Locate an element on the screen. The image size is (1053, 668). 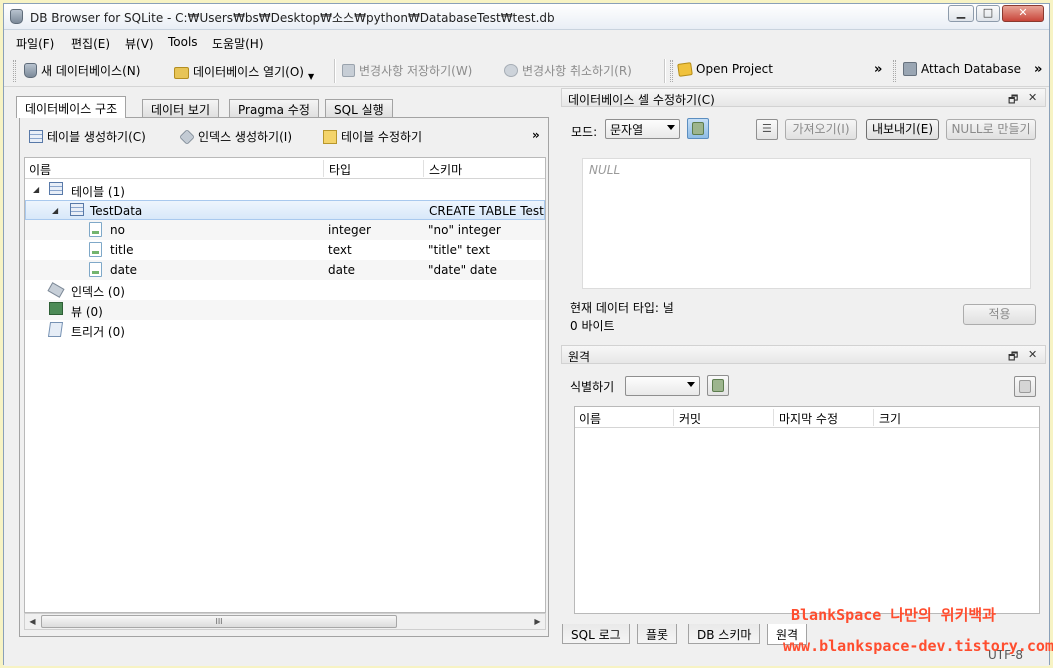
cell-editor: NULL is located at coordinates (806, 223).